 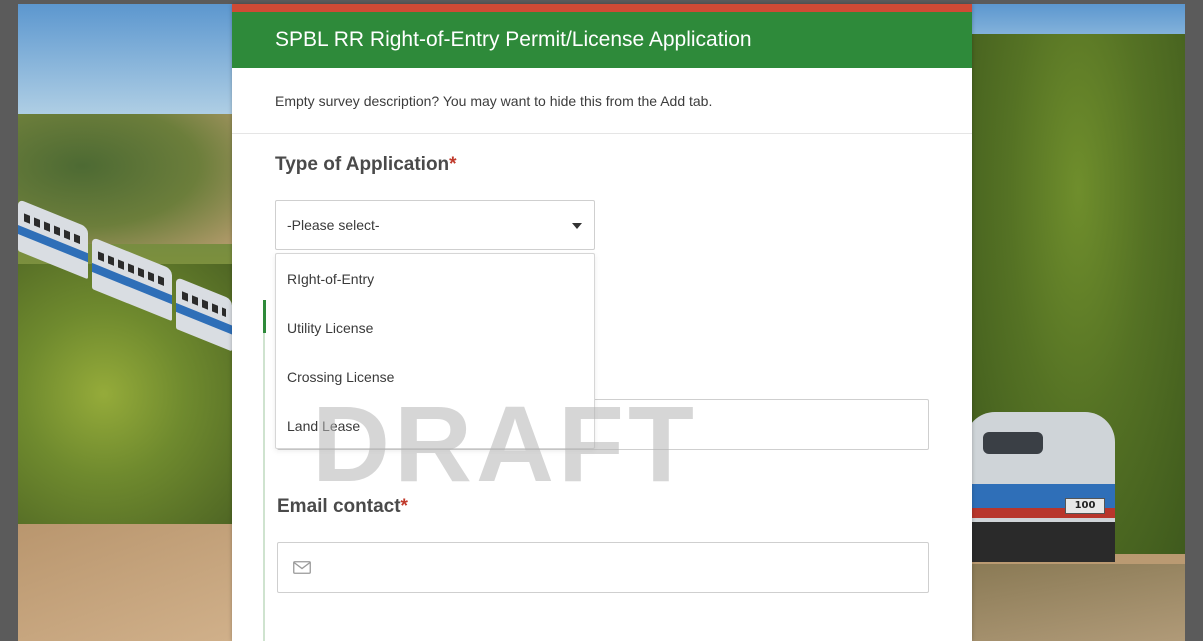 What do you see at coordinates (435, 278) in the screenshot?
I see `dropdown-option-right-of-entry: RIght-of-Entry` at bounding box center [435, 278].